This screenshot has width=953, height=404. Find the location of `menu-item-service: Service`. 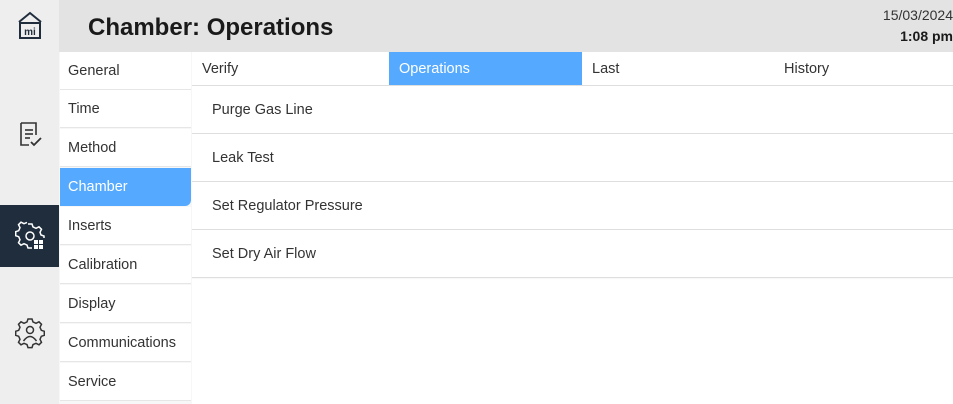

menu-item-service: Service is located at coordinates (125, 382).